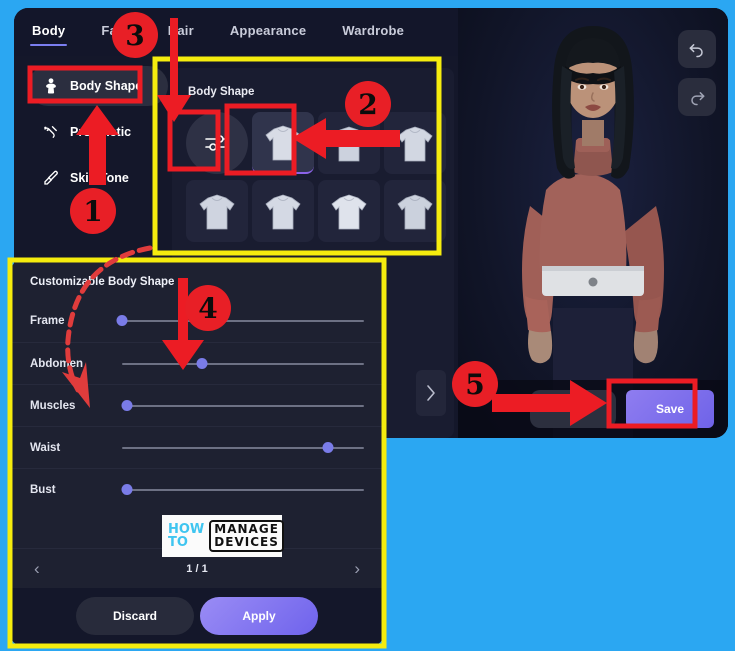  I want to click on slider-knob-frame, so click(122, 320).